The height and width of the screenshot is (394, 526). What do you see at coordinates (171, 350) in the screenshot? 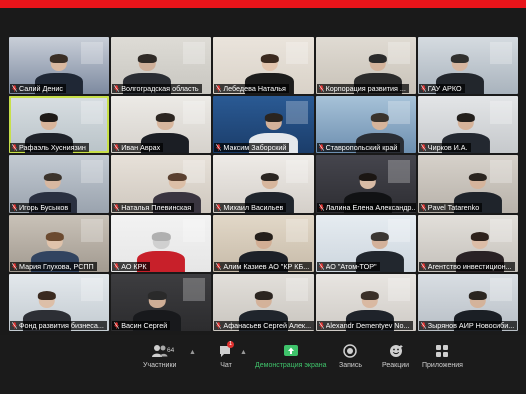
I see `participants-count: 64` at bounding box center [171, 350].